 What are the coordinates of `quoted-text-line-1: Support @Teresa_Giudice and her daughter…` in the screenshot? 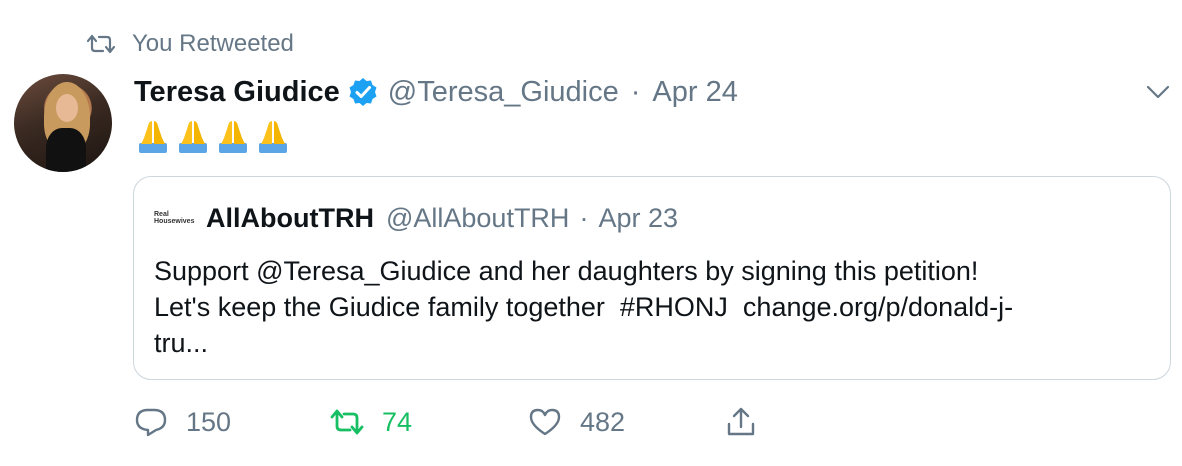 It's located at (566, 271).